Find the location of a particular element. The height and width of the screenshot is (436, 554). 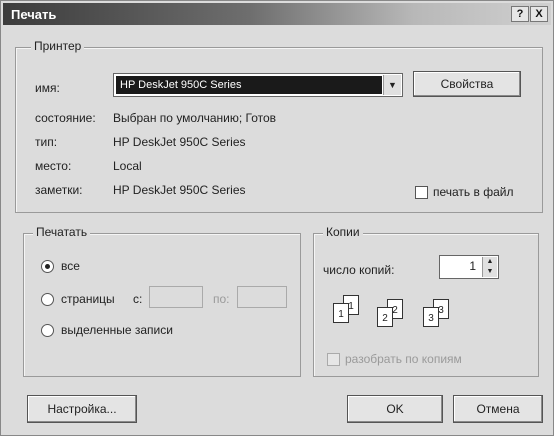

status-value: Выбран по умолчанию; Готов is located at coordinates (195, 118).